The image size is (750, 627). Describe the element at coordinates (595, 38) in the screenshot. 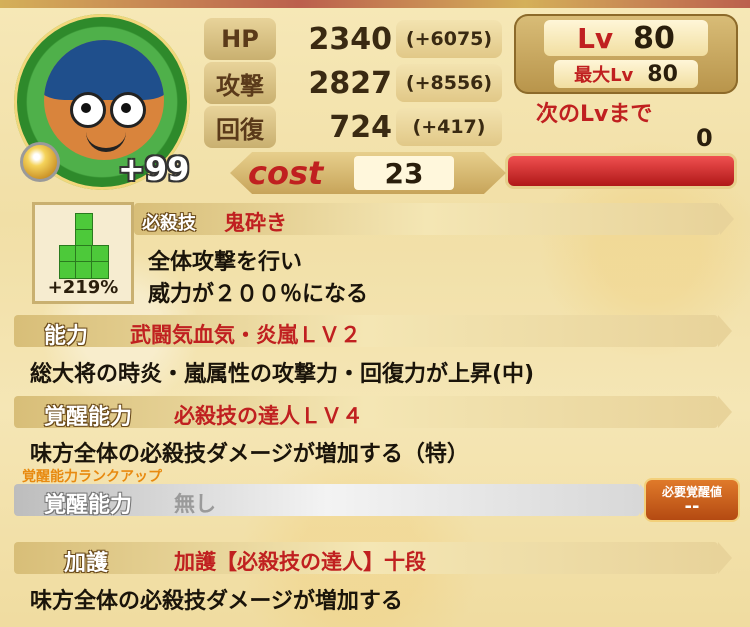

I see `level-label: Lv` at that location.